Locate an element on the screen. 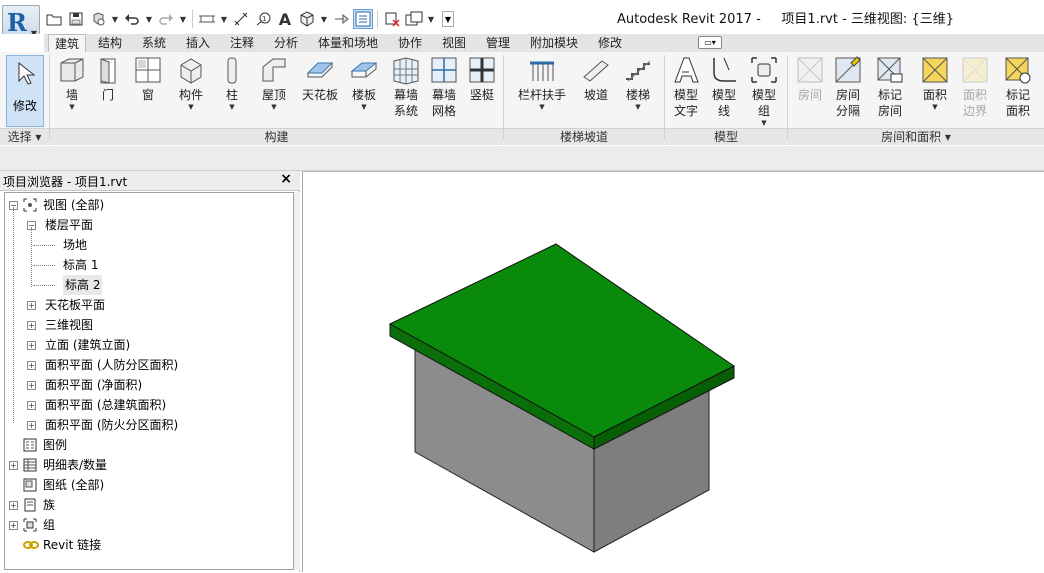 This screenshot has width=1044, height=573. tab-massing-site: 体量和场地 is located at coordinates (348, 43).